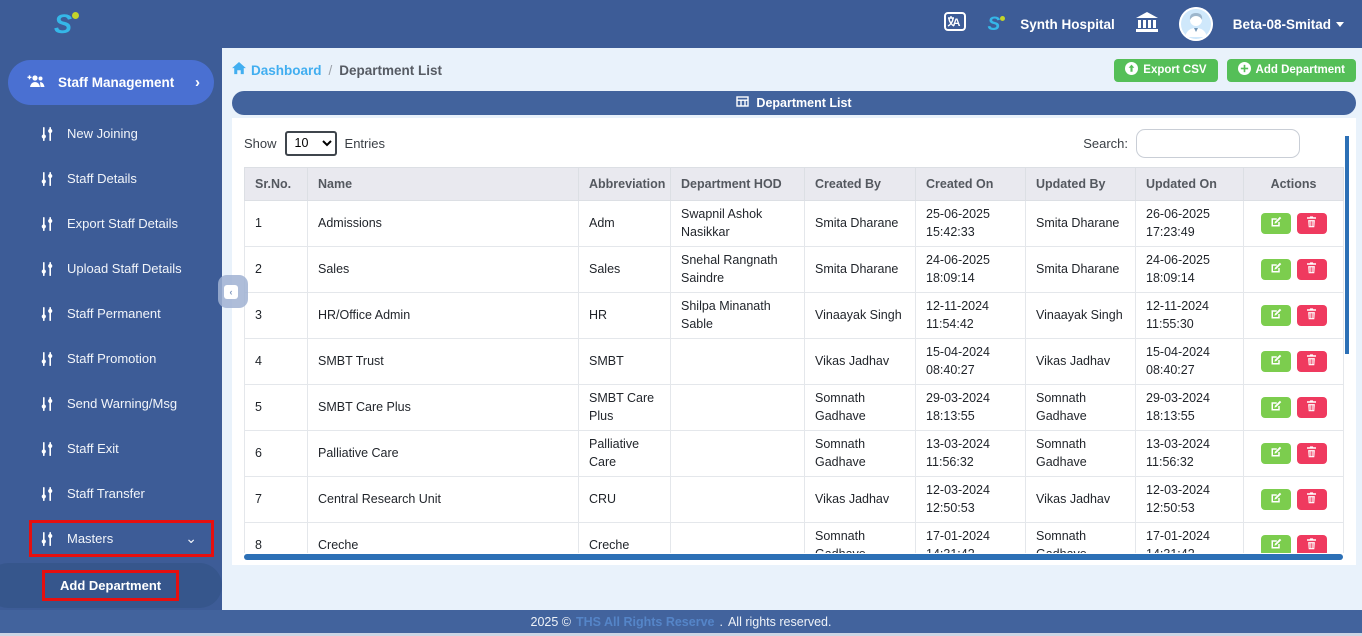  Describe the element at coordinates (624, 453) in the screenshot. I see `table-cell: Palliative Care` at that location.